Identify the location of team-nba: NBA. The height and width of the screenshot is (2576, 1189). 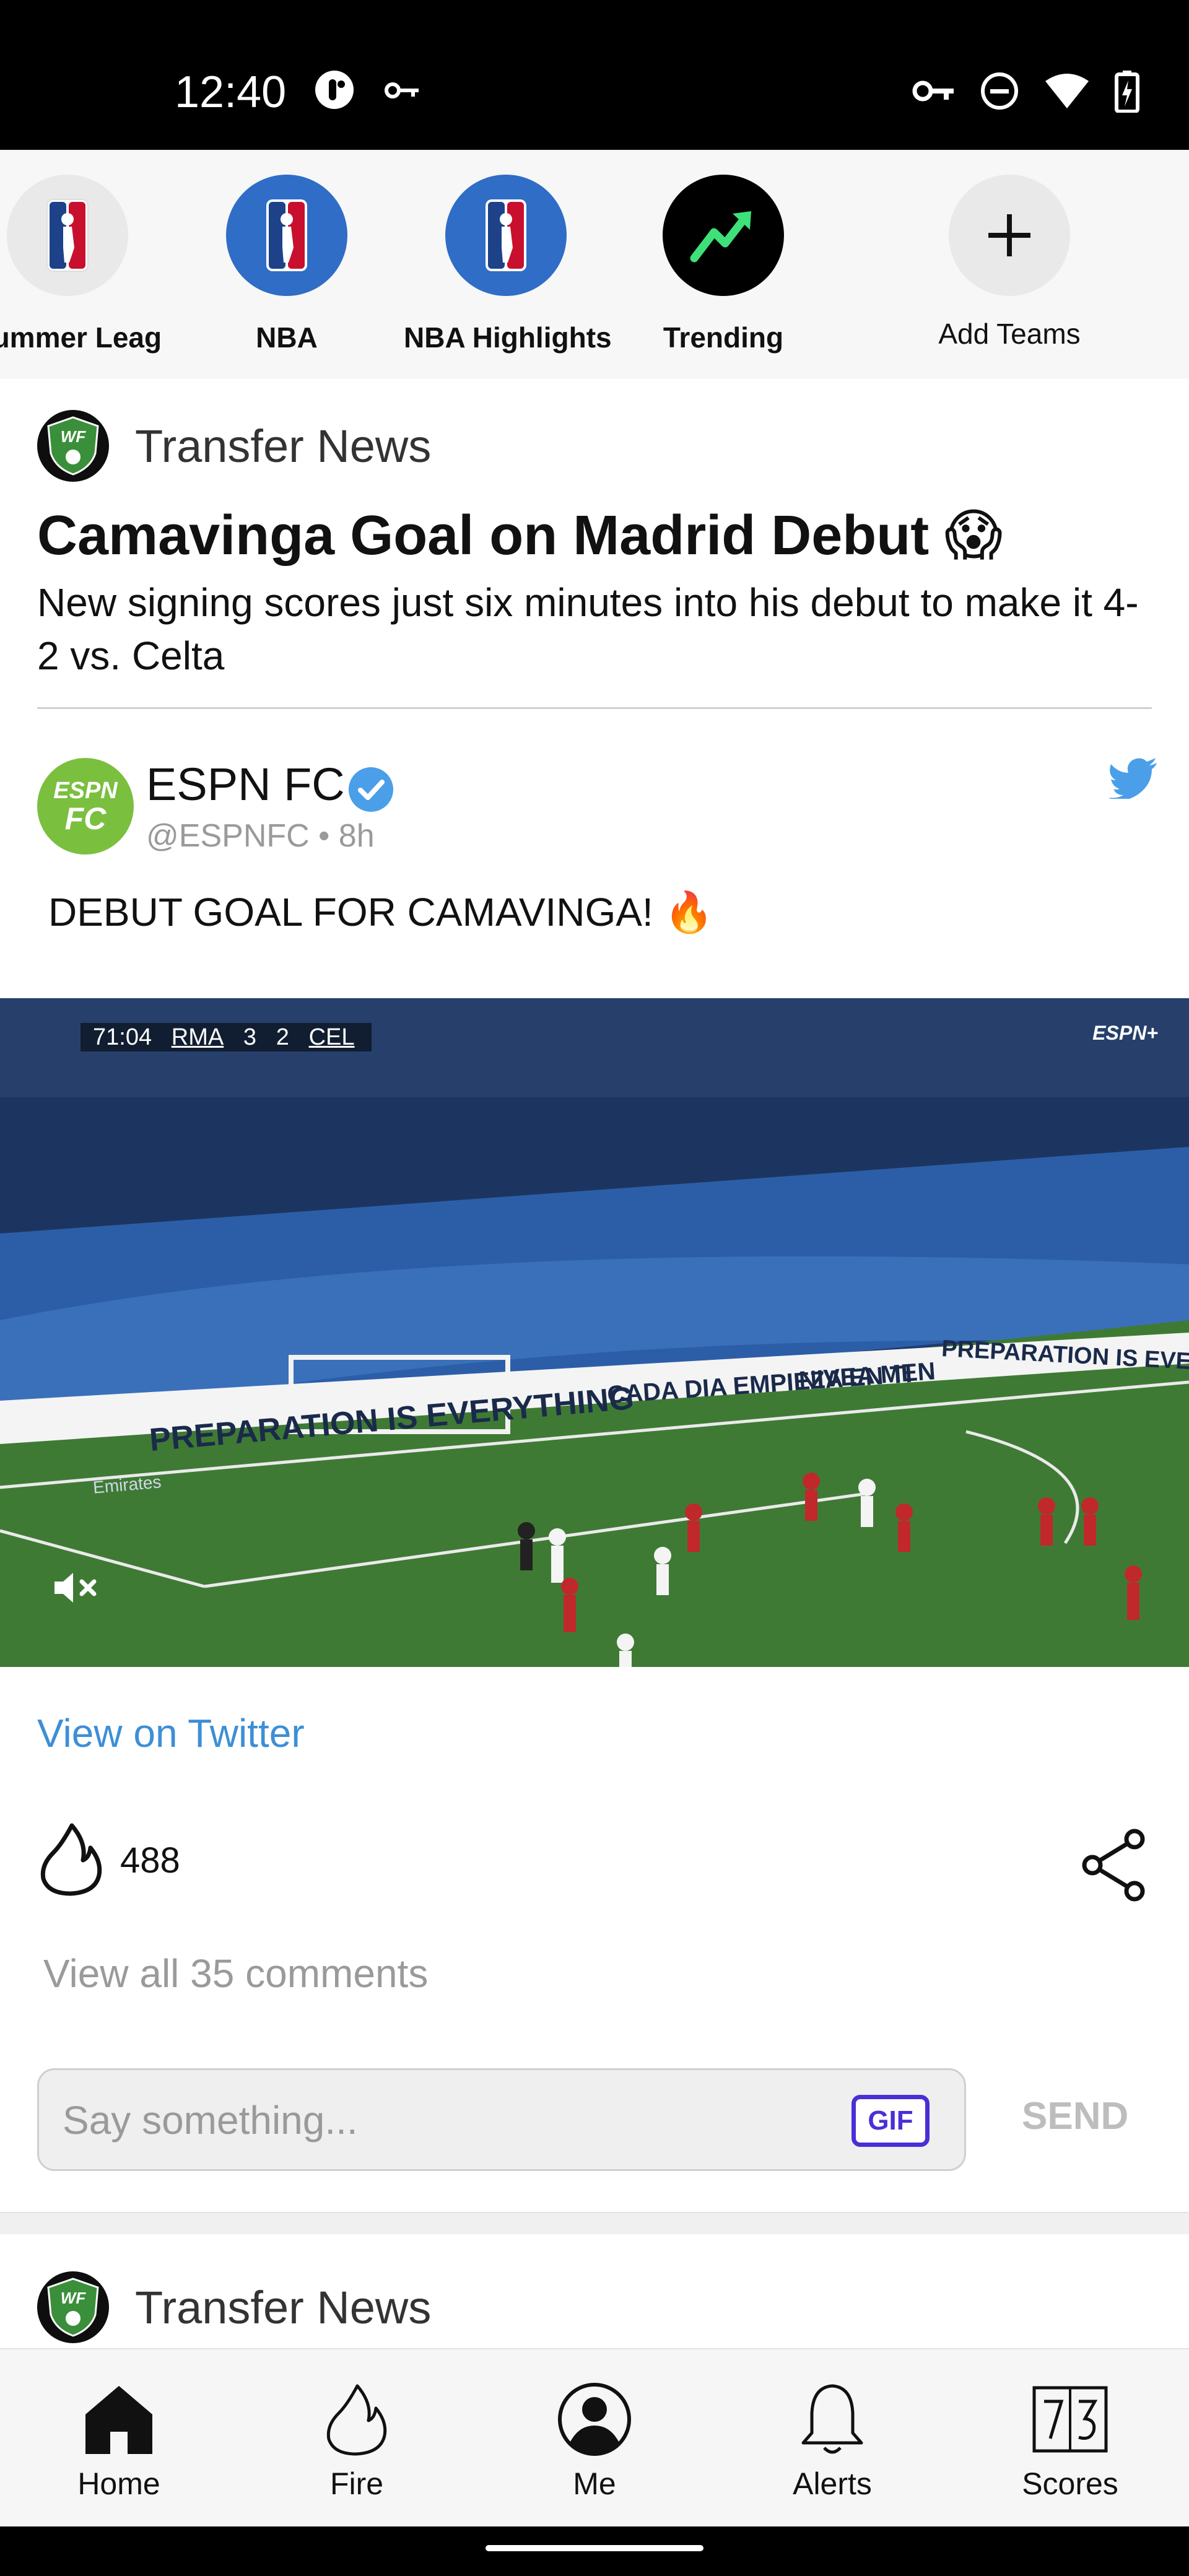
(287, 264).